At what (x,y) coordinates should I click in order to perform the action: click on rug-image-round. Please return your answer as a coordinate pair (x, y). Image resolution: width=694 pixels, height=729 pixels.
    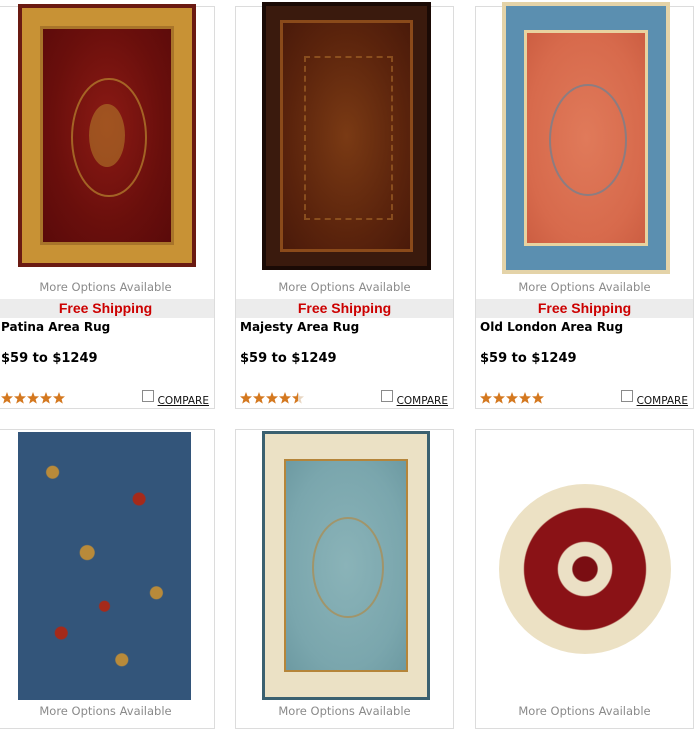
    Looking at the image, I should click on (585, 569).